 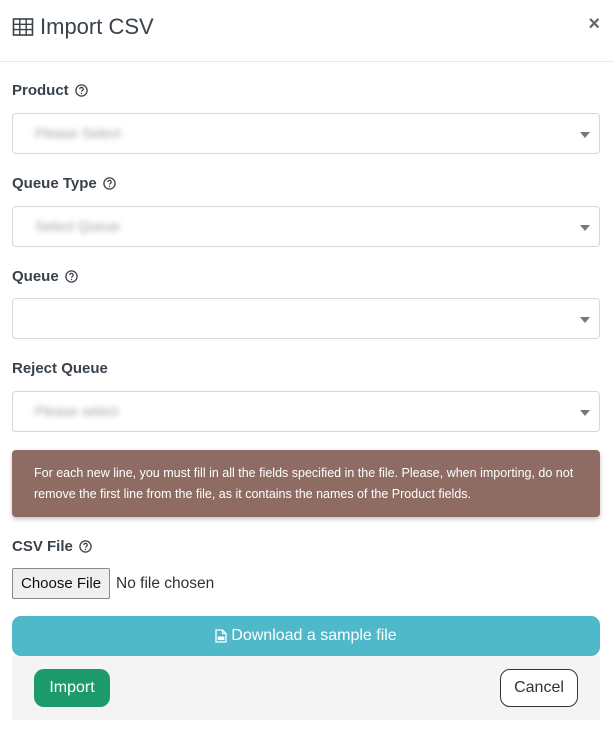 I want to click on modal-title: Import CSV, so click(x=97, y=26).